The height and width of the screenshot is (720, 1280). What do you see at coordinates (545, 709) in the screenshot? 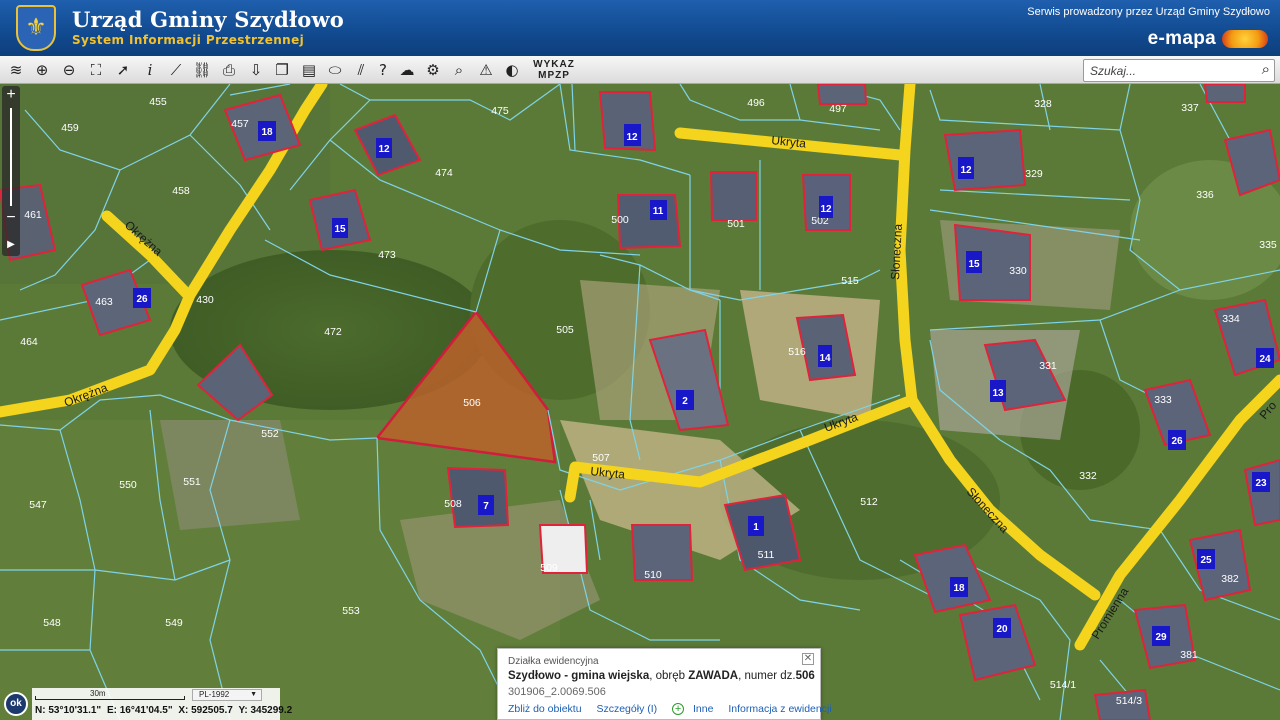
I see `zoom-to-object-link: Zbliż do obiektu` at bounding box center [545, 709].